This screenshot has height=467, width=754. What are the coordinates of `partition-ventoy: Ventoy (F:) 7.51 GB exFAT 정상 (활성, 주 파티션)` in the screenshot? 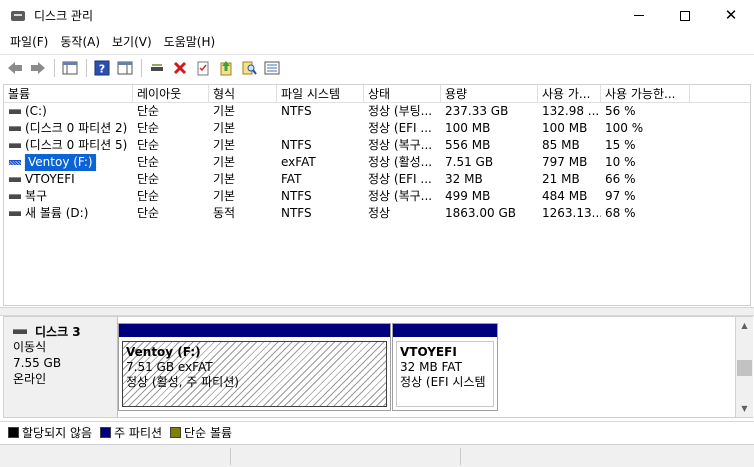 It's located at (254, 367).